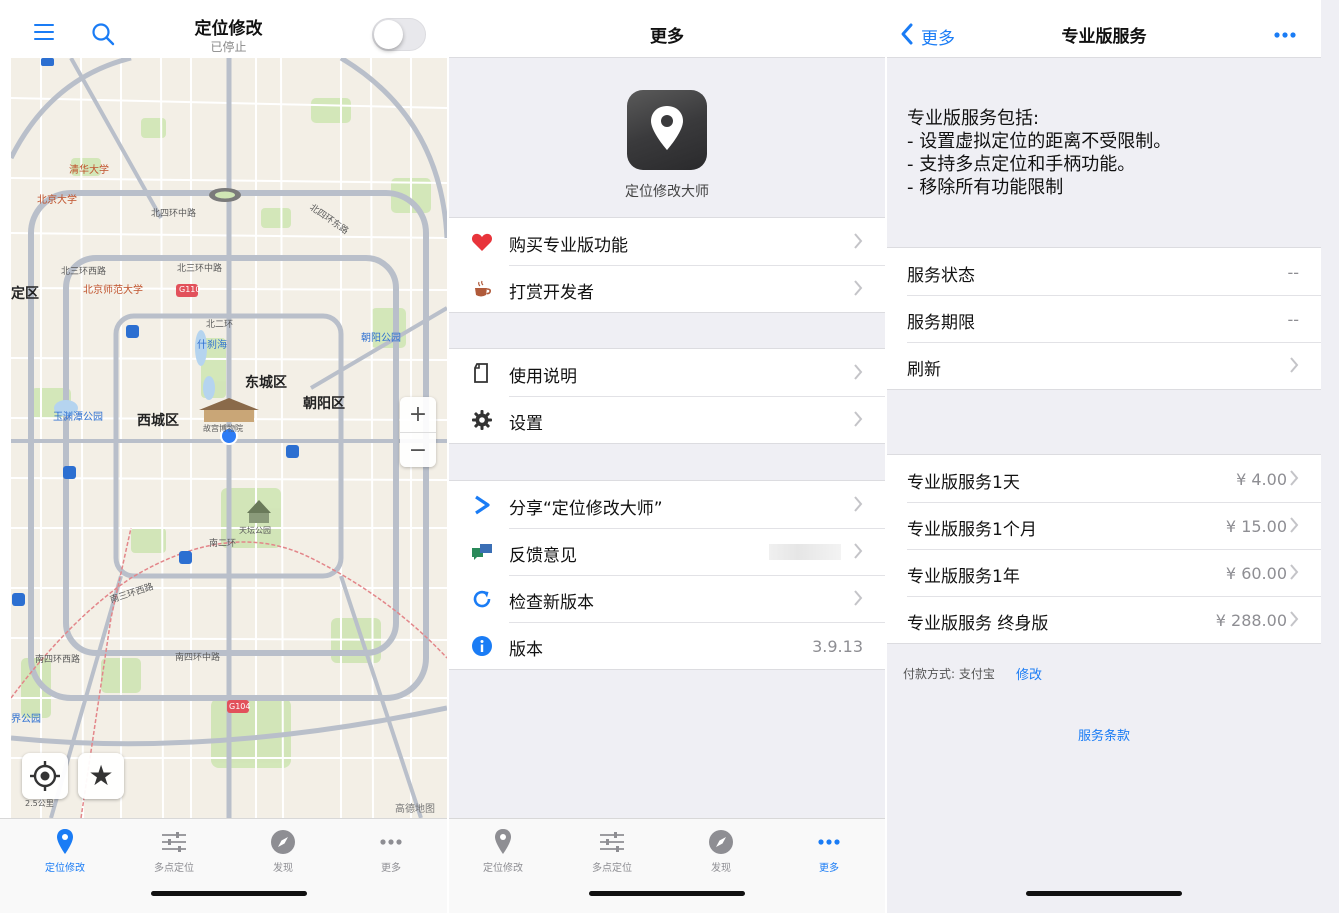  What do you see at coordinates (101, 776) in the screenshot?
I see `favorites-button: ★` at bounding box center [101, 776].